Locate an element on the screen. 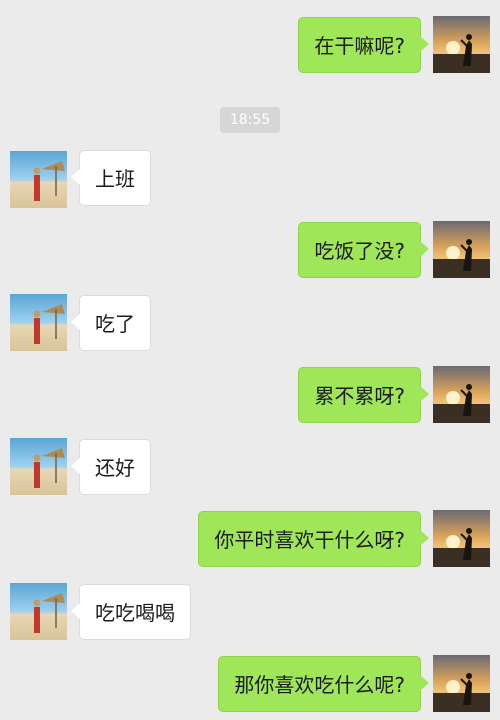  message-text: 那你喜欢吃什么呢? is located at coordinates (319, 685).